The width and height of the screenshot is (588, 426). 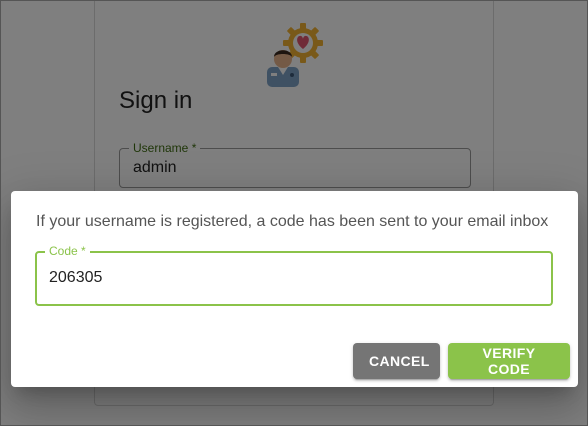 I want to click on dialog-actions: CANCEL VERIFY CODE, so click(x=461, y=361).